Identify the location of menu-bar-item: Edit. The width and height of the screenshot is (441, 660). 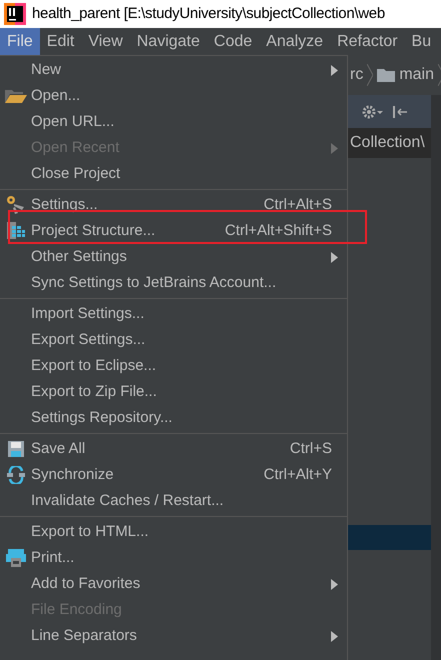
(61, 41).